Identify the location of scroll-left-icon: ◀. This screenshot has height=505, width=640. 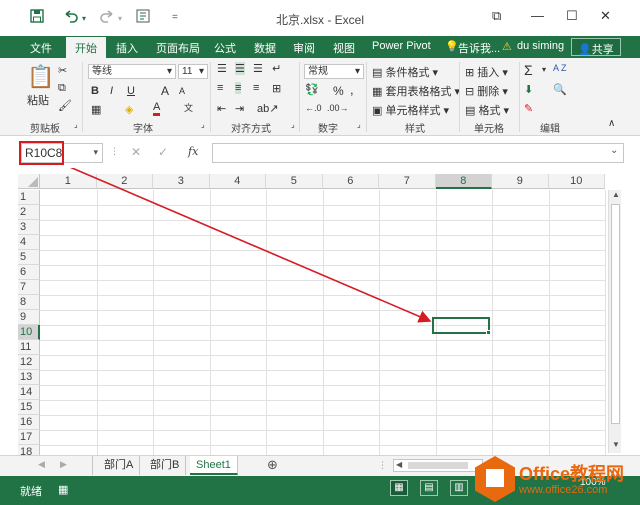
(399, 464).